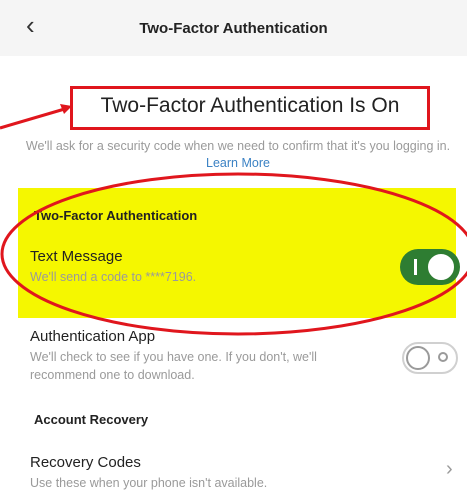 The height and width of the screenshot is (494, 467). Describe the element at coordinates (93, 336) in the screenshot. I see `auth-app-title: Authentication App` at that location.